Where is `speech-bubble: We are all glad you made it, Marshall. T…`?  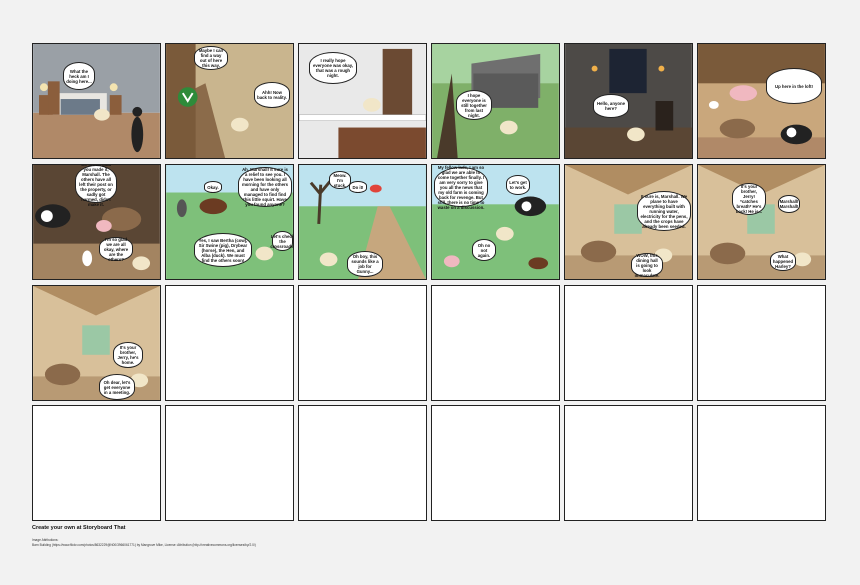 speech-bubble: We are all glad you made it, Marshall. T… is located at coordinates (96, 186).